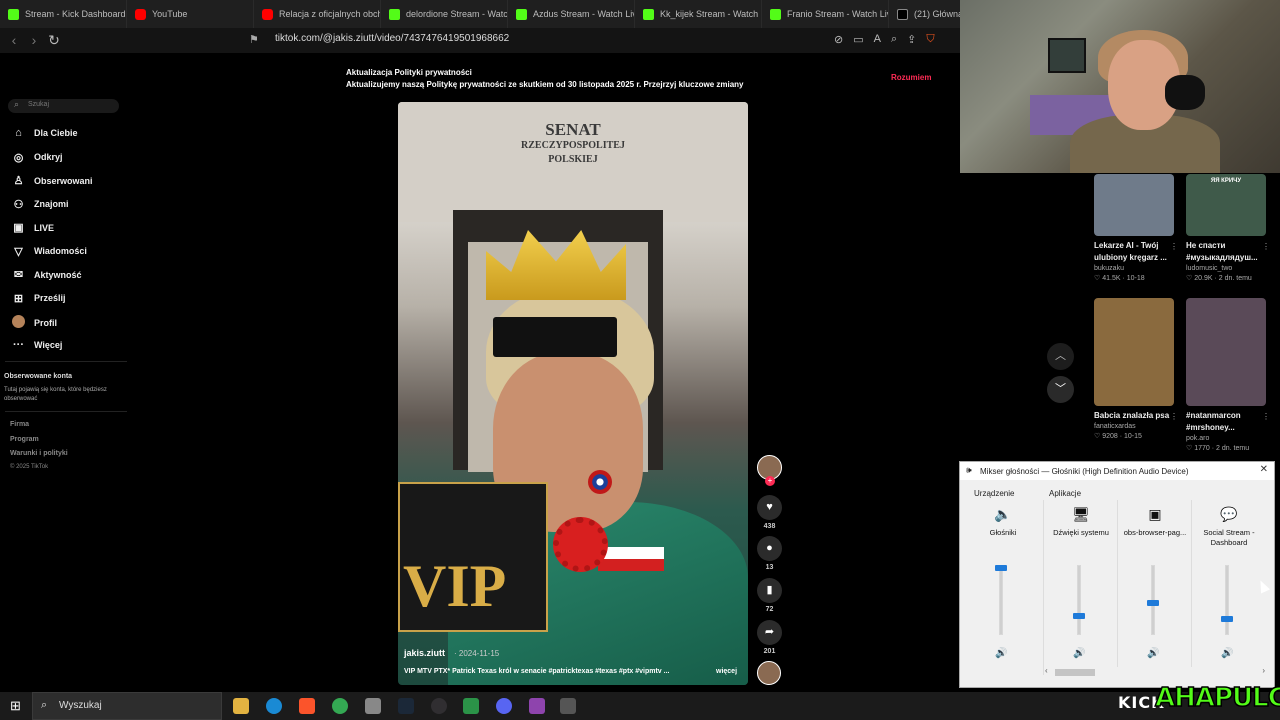 This screenshot has height=720, width=1280. What do you see at coordinates (838, 39) in the screenshot?
I see `reader-icon: ⊘` at bounding box center [838, 39].